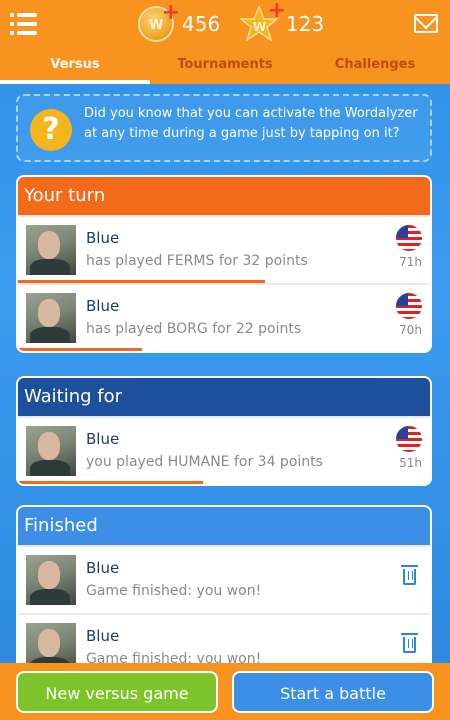 The image size is (450, 720). What do you see at coordinates (75, 67) in the screenshot?
I see `tab-versus: Versus` at bounding box center [75, 67].